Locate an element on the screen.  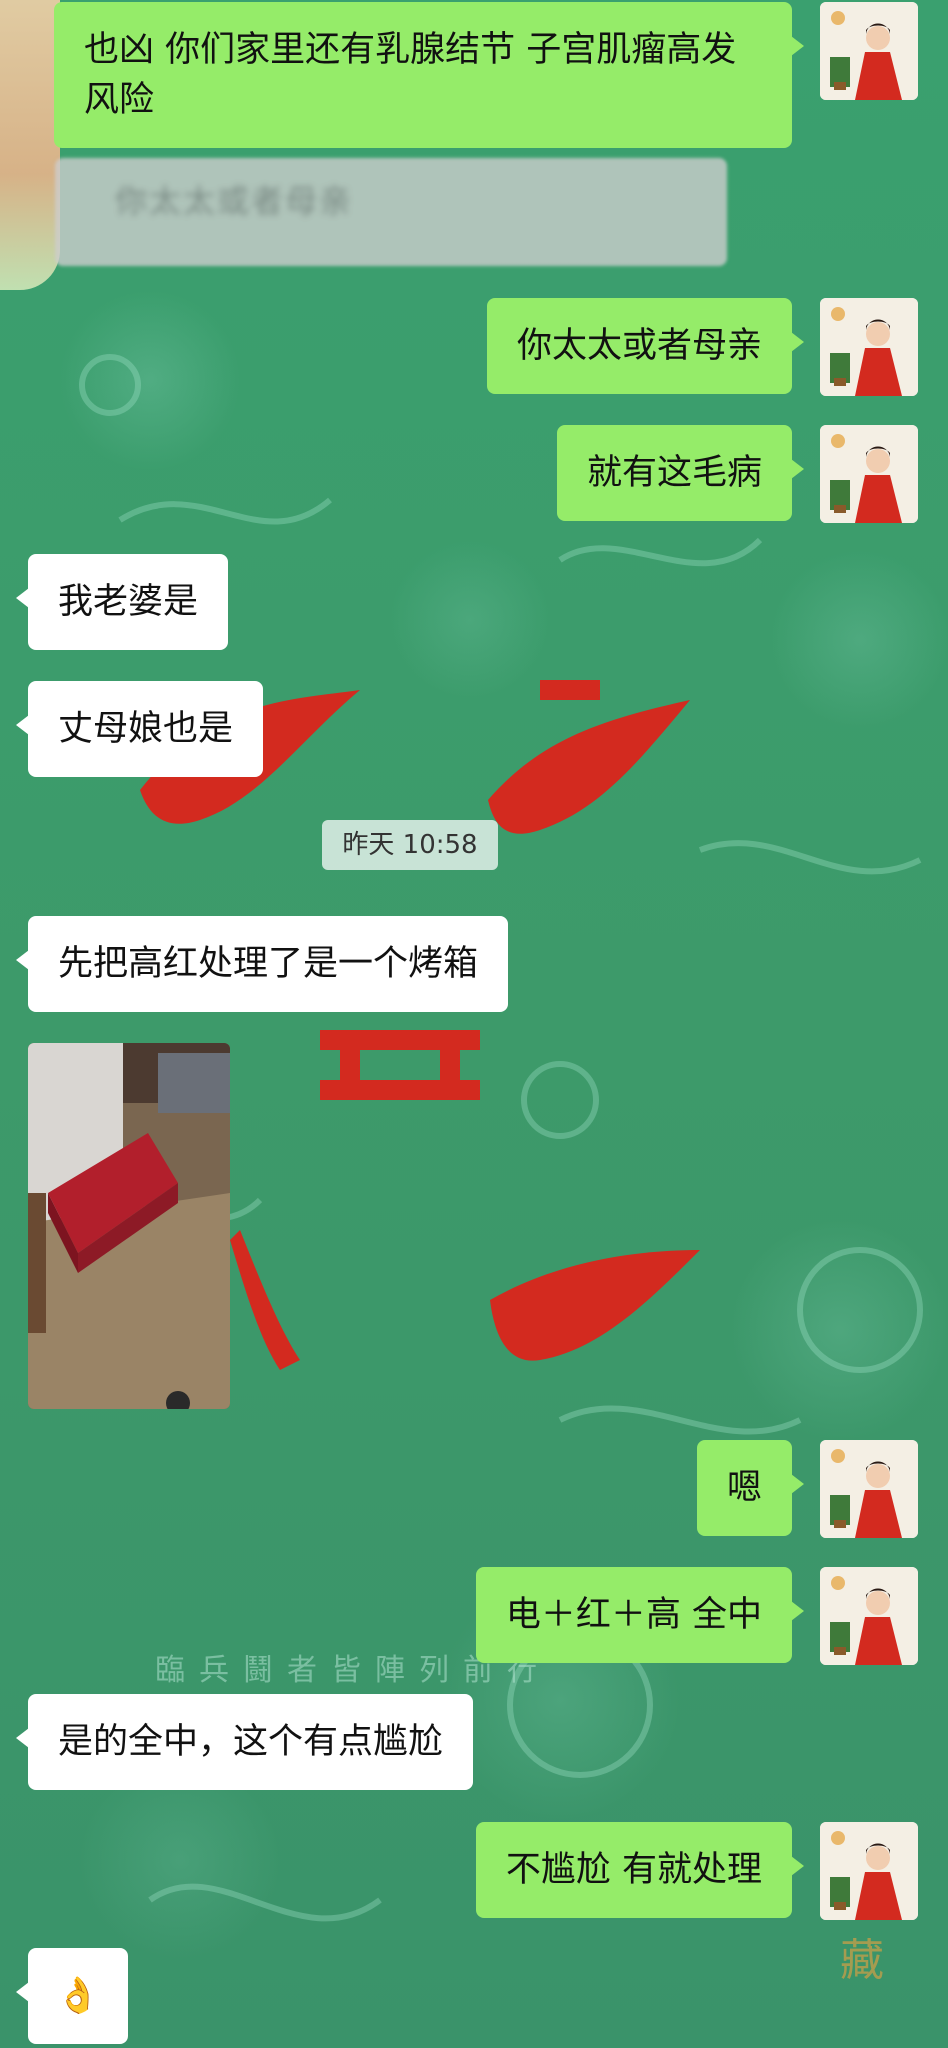
message-row-left: 先把高红处理了是一个烤箱 is located at coordinates (262, 964).